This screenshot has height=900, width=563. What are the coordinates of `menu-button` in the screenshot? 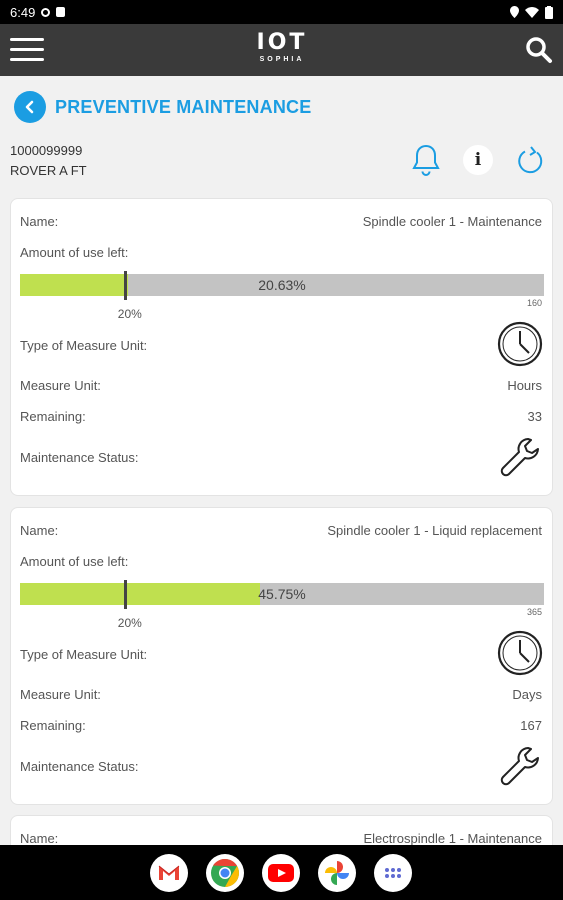 It's located at (27, 50).